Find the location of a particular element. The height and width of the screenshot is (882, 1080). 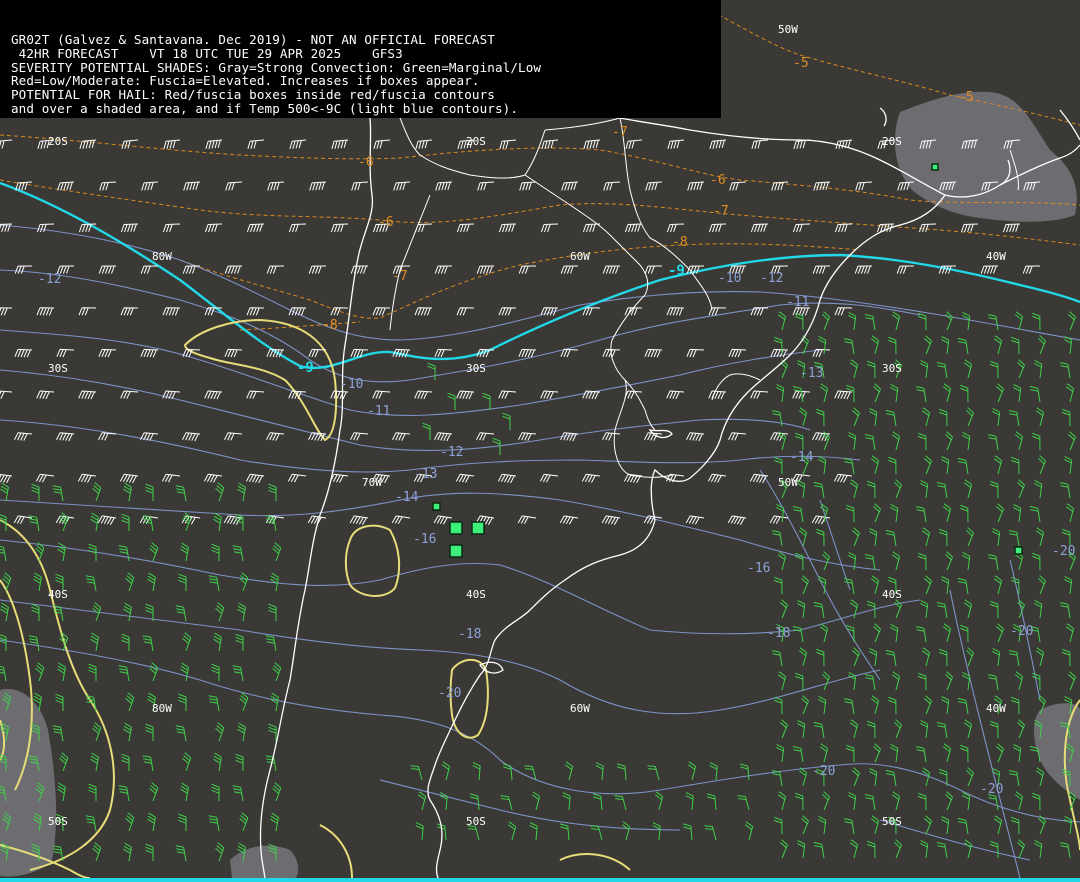

grid-label: 40W is located at coordinates (996, 256).